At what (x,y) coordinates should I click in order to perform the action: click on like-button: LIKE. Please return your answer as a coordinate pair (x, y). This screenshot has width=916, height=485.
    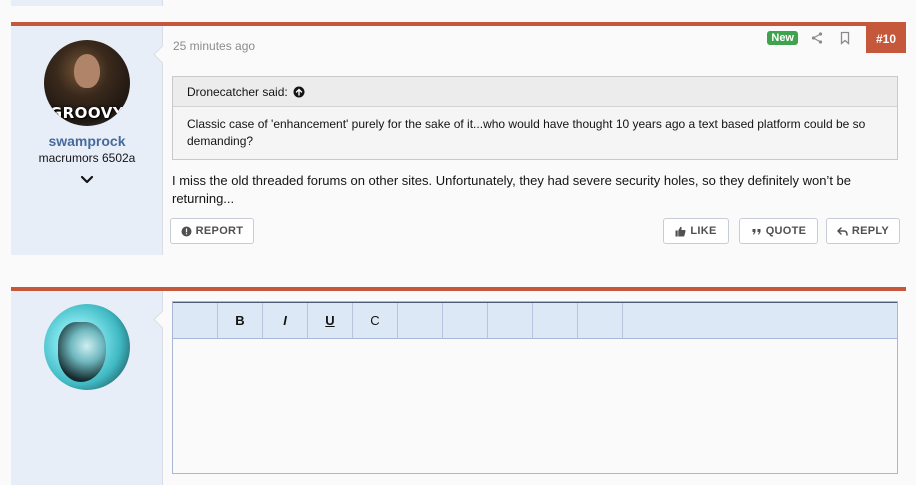
    Looking at the image, I should click on (696, 231).